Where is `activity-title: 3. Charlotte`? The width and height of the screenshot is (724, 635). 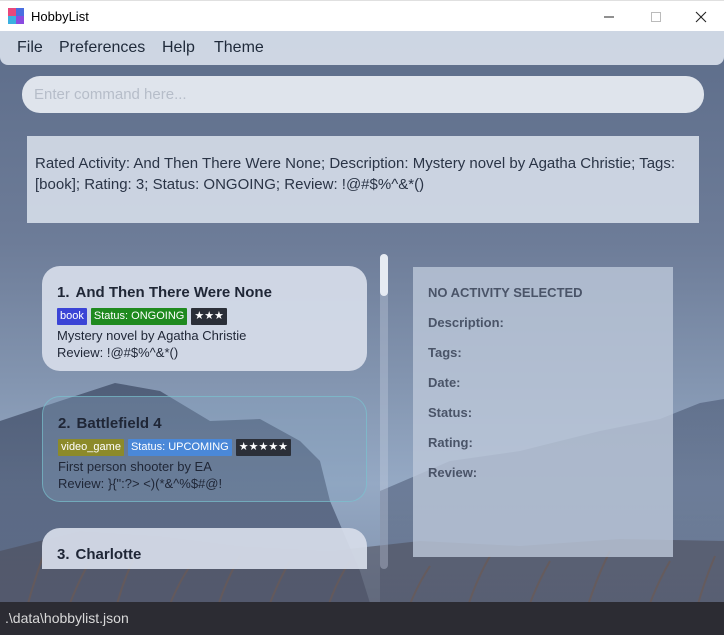
activity-title: 3. Charlotte is located at coordinates (212, 556).